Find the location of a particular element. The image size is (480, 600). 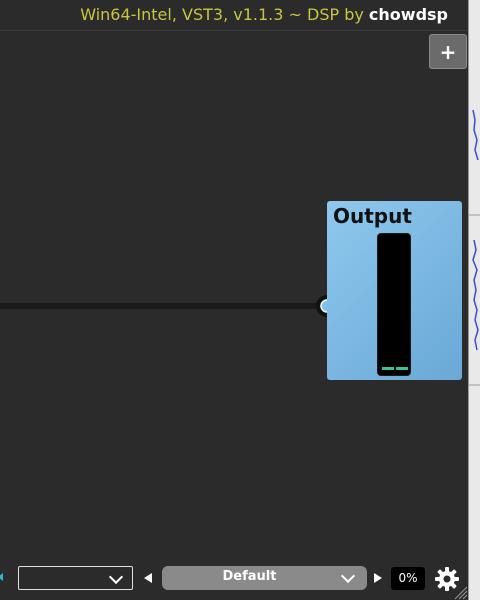

background-window-edge is located at coordinates (474, 300).